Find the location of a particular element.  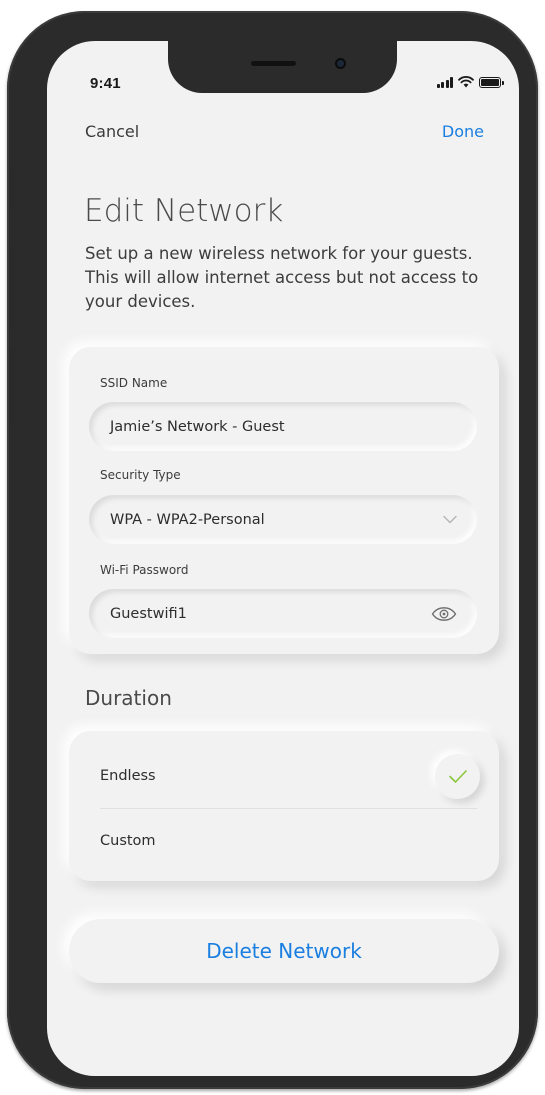

eye-icon is located at coordinates (444, 613).